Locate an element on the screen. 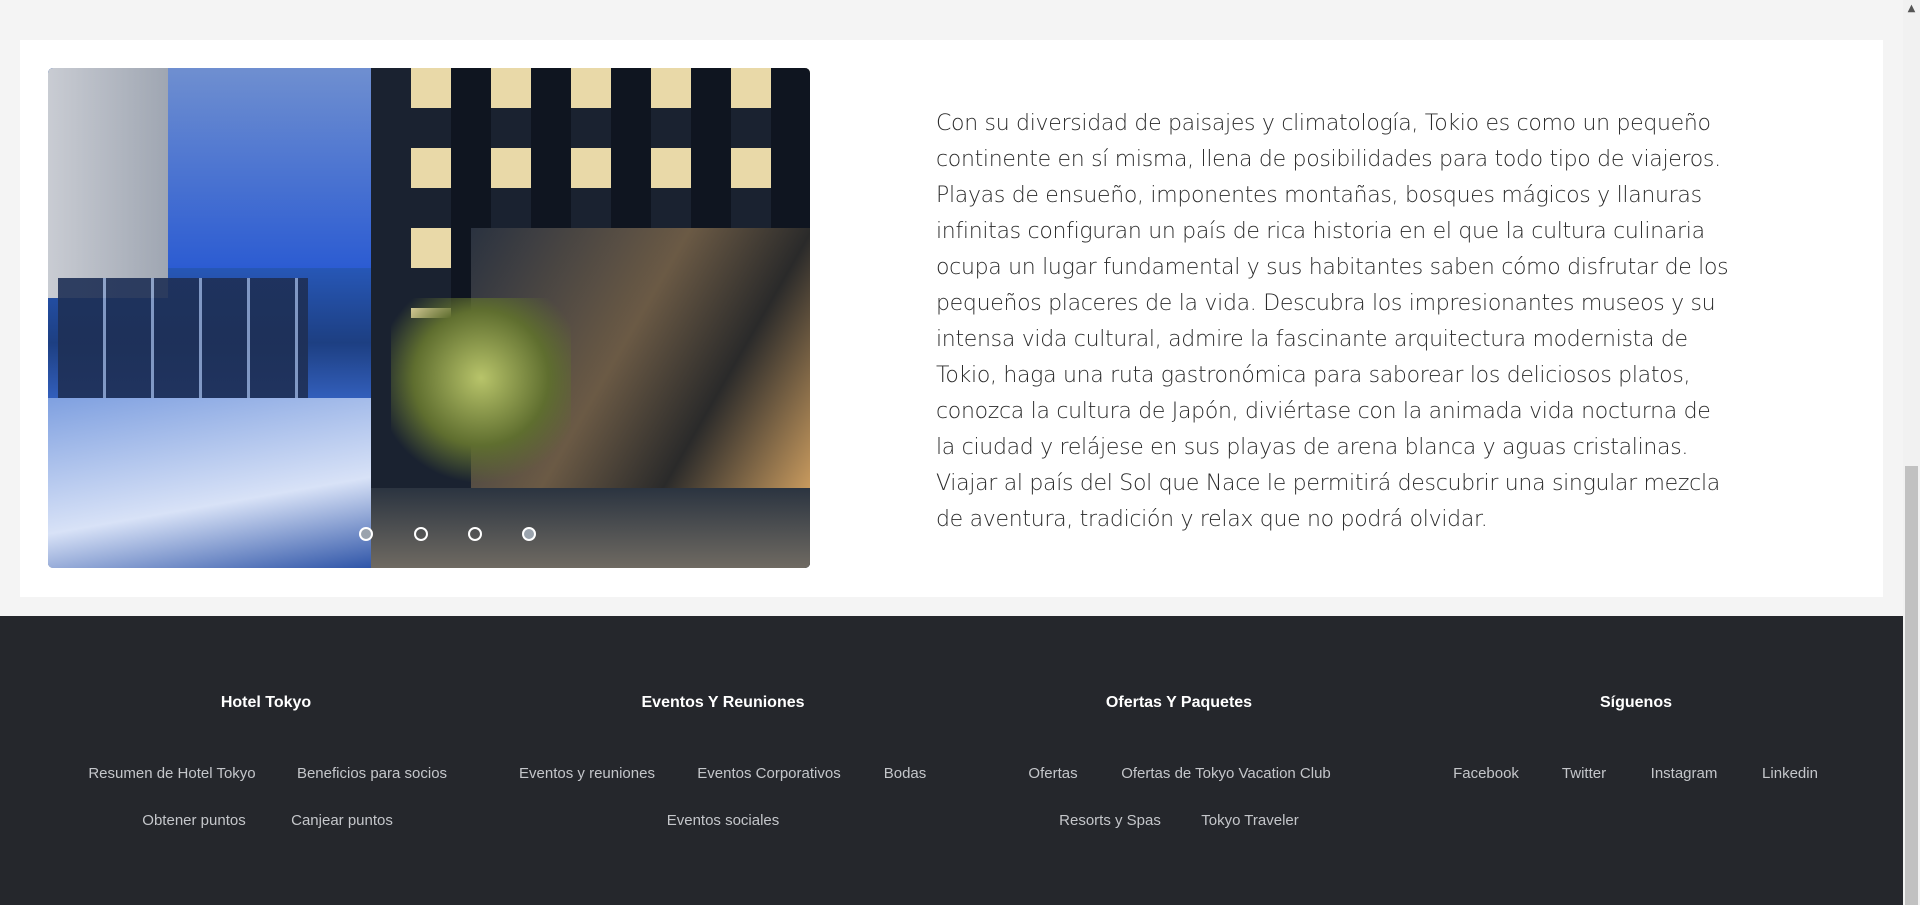 The image size is (1920, 905). footer-title-ofertas: Ofertas Y Paquetes is located at coordinates (1179, 702).